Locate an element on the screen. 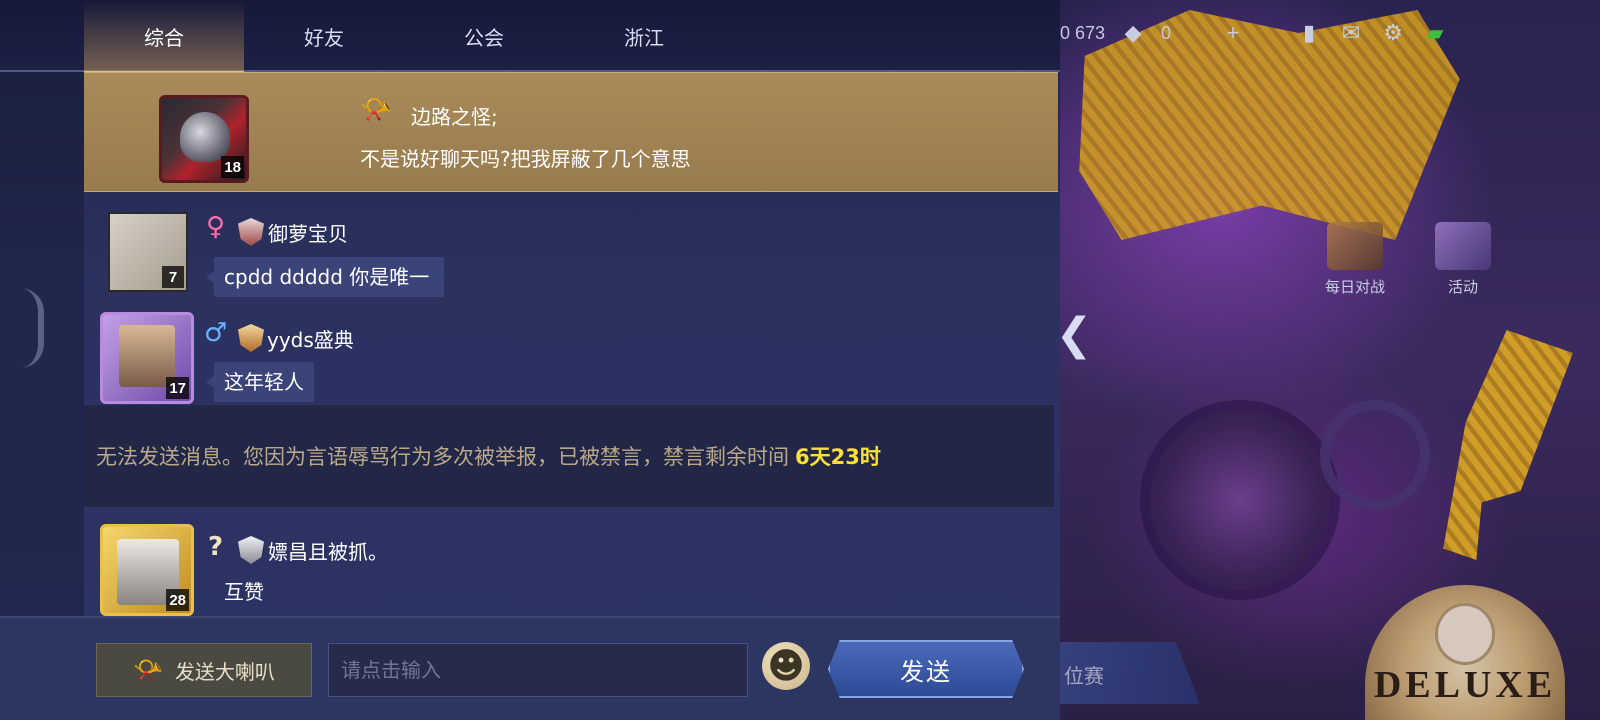 Image resolution: width=1600 pixels, height=720 pixels. signal-icon: ▰ is located at coordinates (1435, 32).